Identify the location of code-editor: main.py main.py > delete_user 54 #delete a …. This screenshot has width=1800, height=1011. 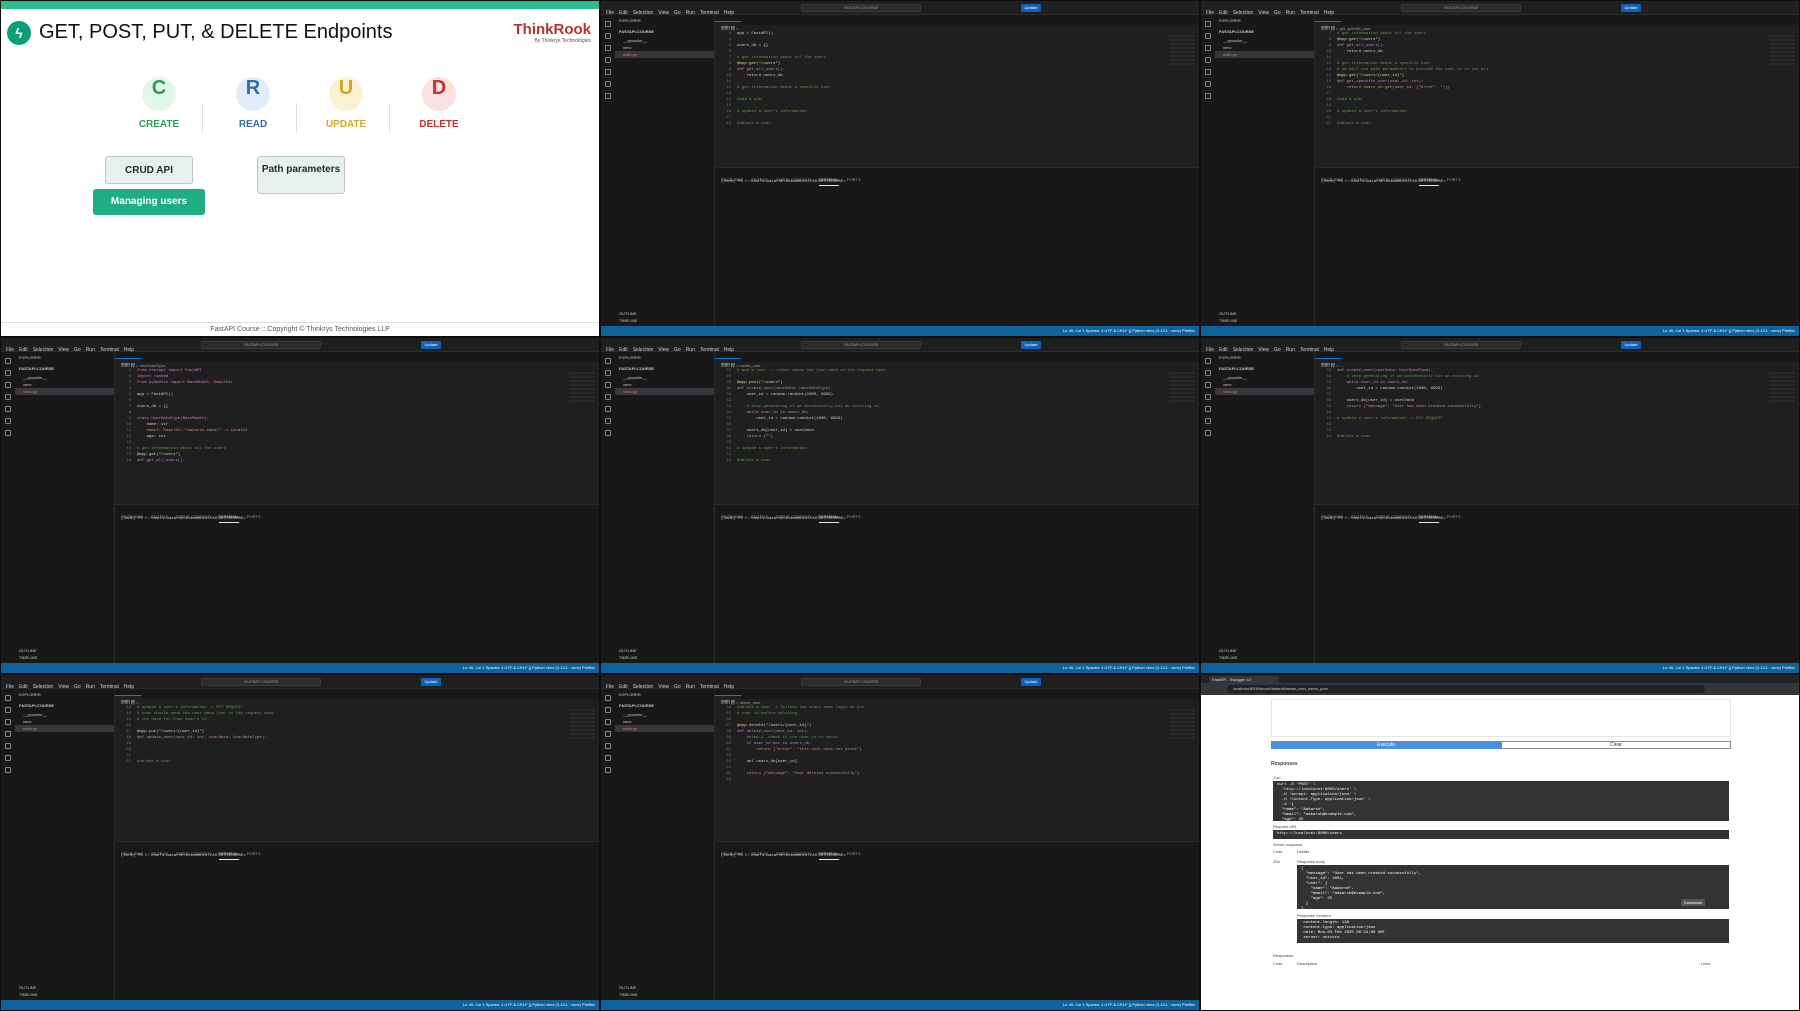
(957, 765).